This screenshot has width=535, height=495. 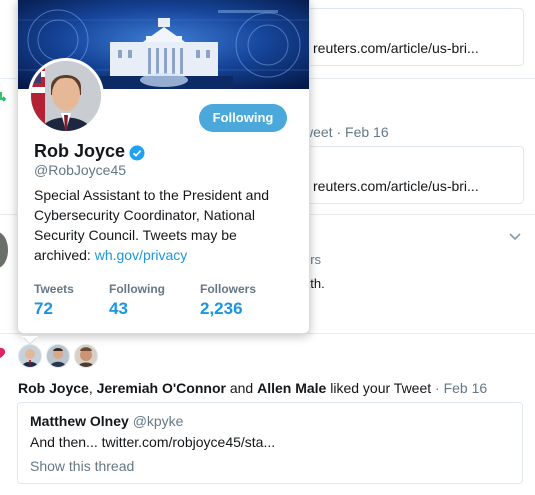 What do you see at coordinates (381, 388) in the screenshot?
I see `action-text: liked your Tweet` at bounding box center [381, 388].